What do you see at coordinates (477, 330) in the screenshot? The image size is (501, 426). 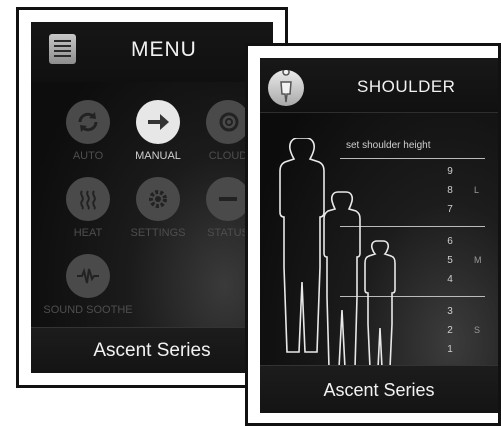 I see `zone-label-small: S` at bounding box center [477, 330].